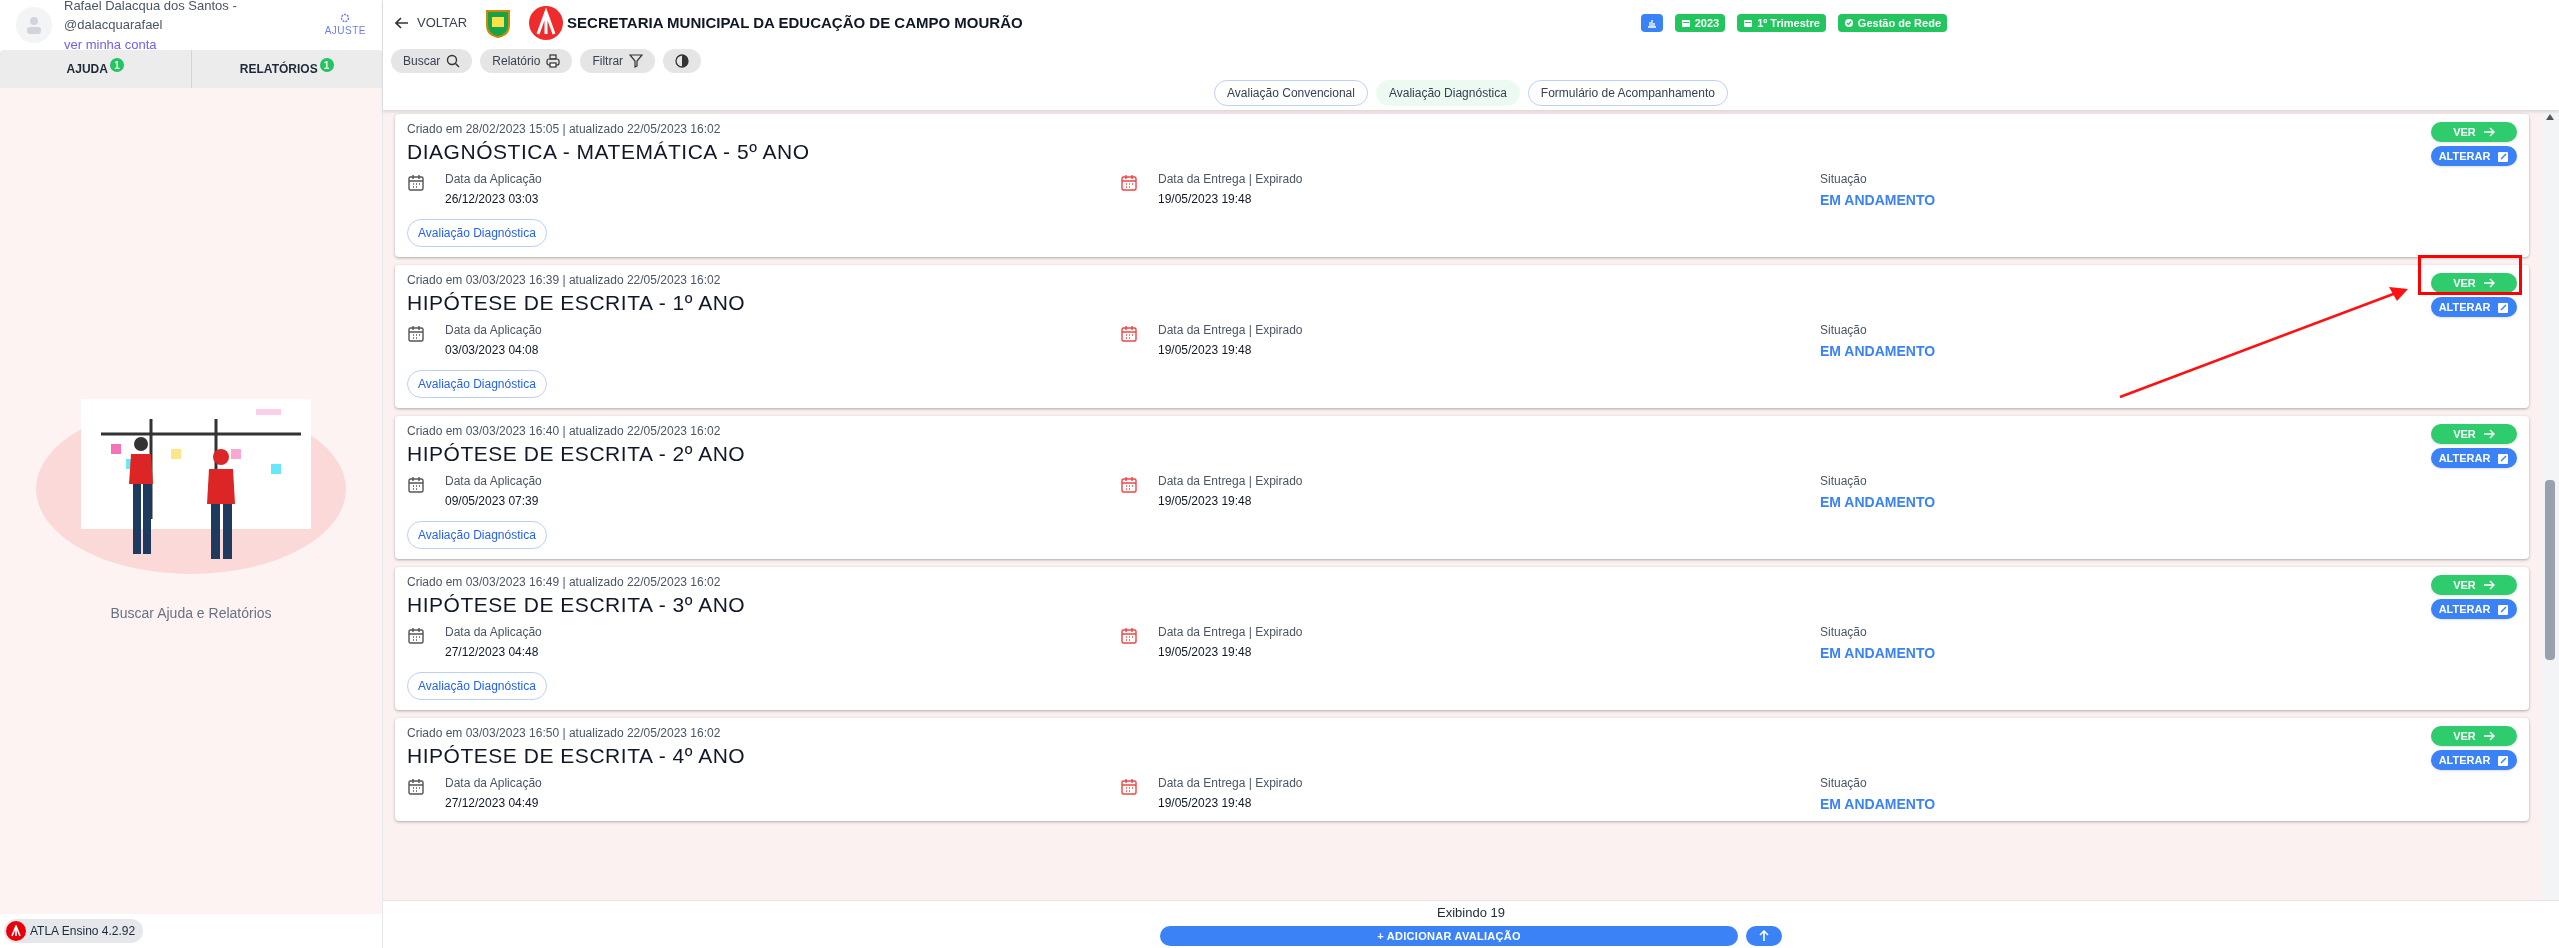  Describe the element at coordinates (1848, 23) in the screenshot. I see `check-circle-icon` at that location.